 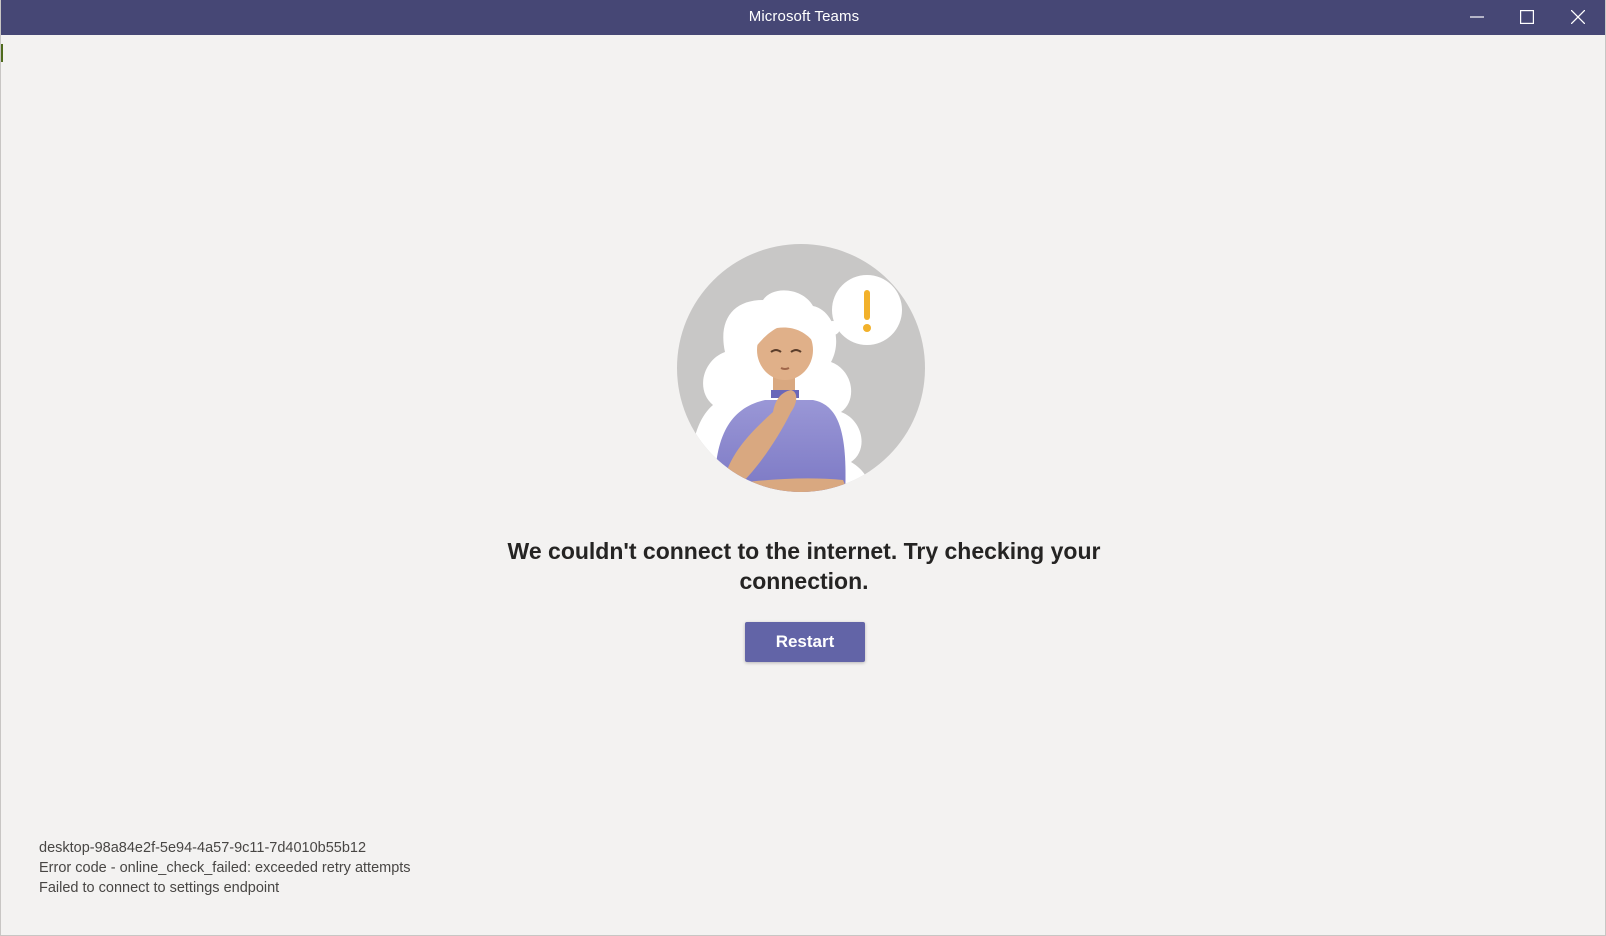 I want to click on restart-button: Restart, so click(x=805, y=642).